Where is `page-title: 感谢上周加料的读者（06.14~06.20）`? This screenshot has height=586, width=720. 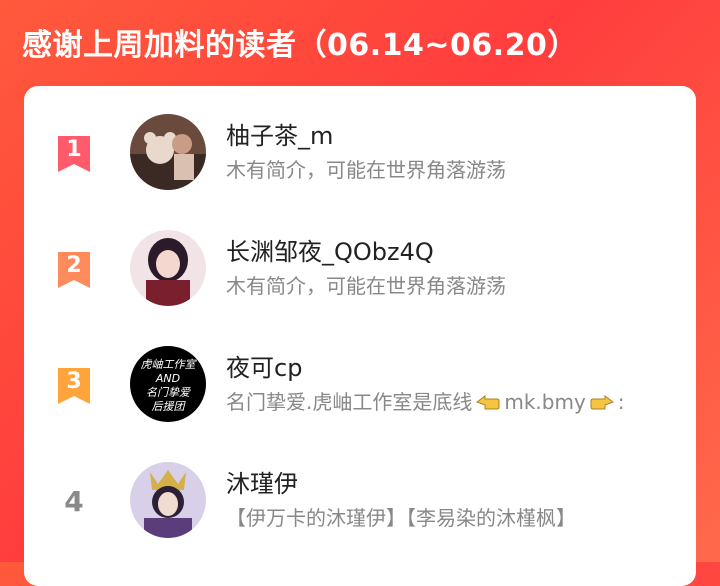 page-title: 感谢上周加料的读者（06.14~06.20） is located at coordinates (300, 45).